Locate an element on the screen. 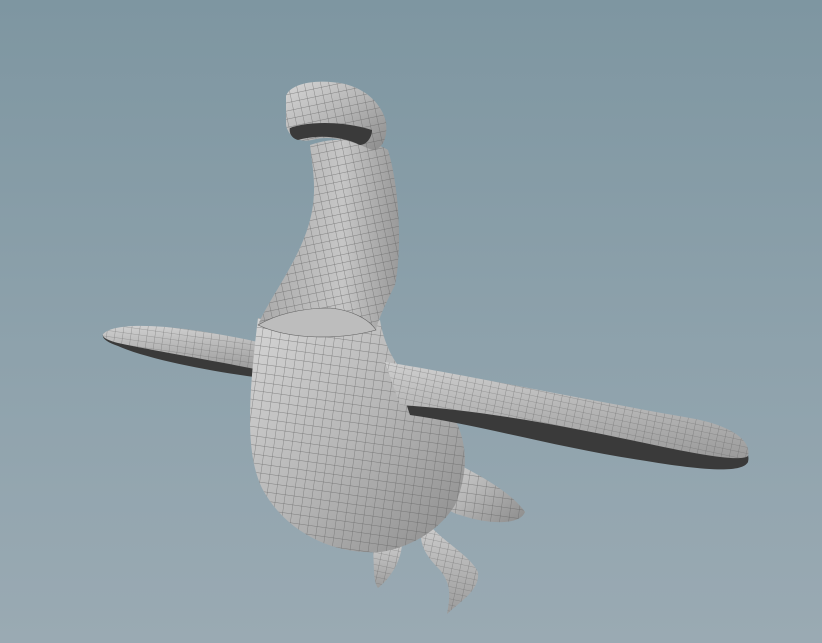 The width and height of the screenshot is (822, 643). rear-right-flipper is located at coordinates (449, 567).